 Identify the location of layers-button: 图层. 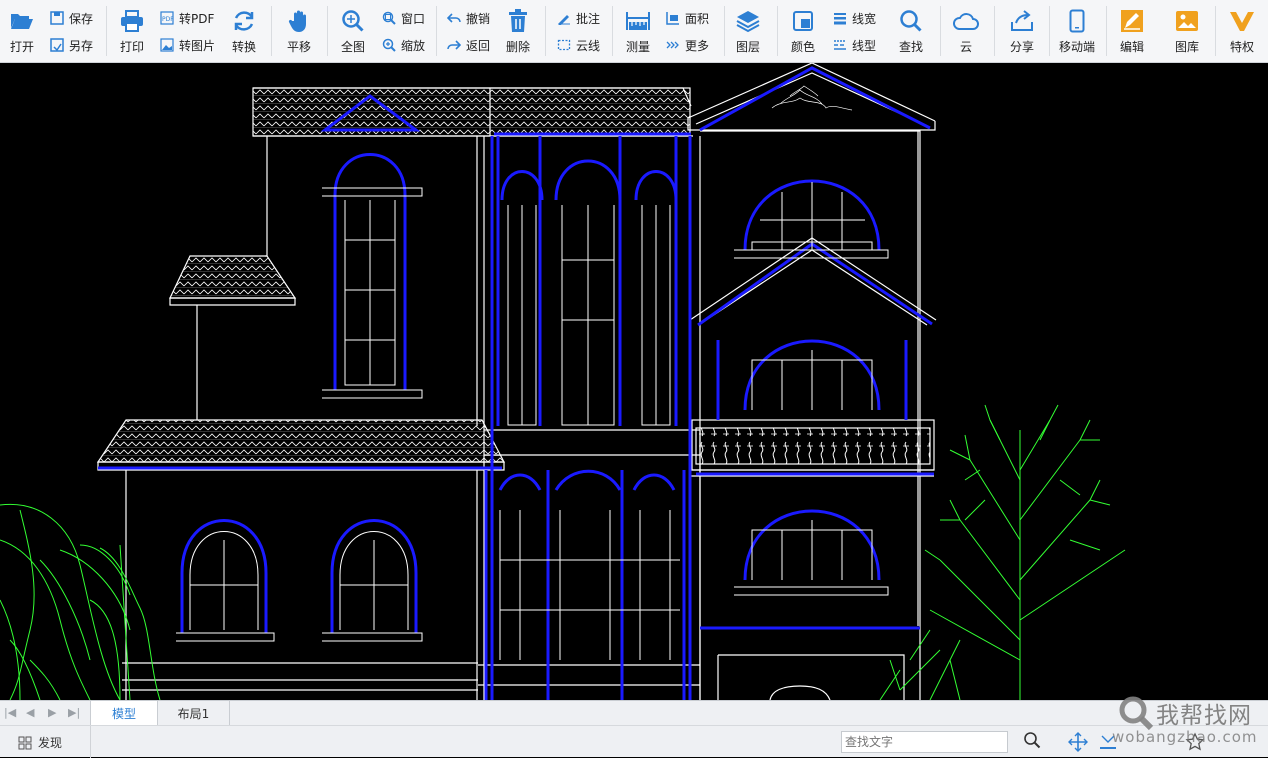
(748, 27).